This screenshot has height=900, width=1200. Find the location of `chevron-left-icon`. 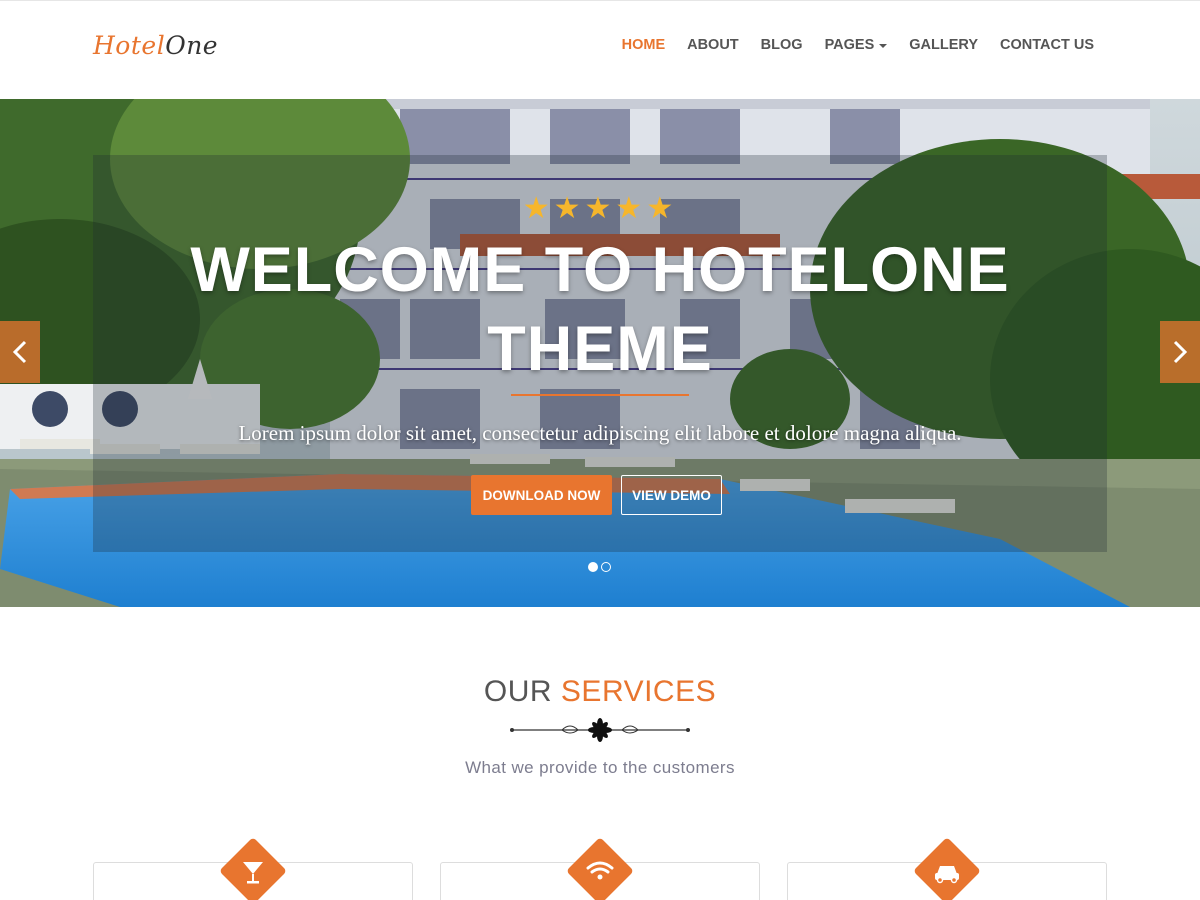

chevron-left-icon is located at coordinates (19, 352).